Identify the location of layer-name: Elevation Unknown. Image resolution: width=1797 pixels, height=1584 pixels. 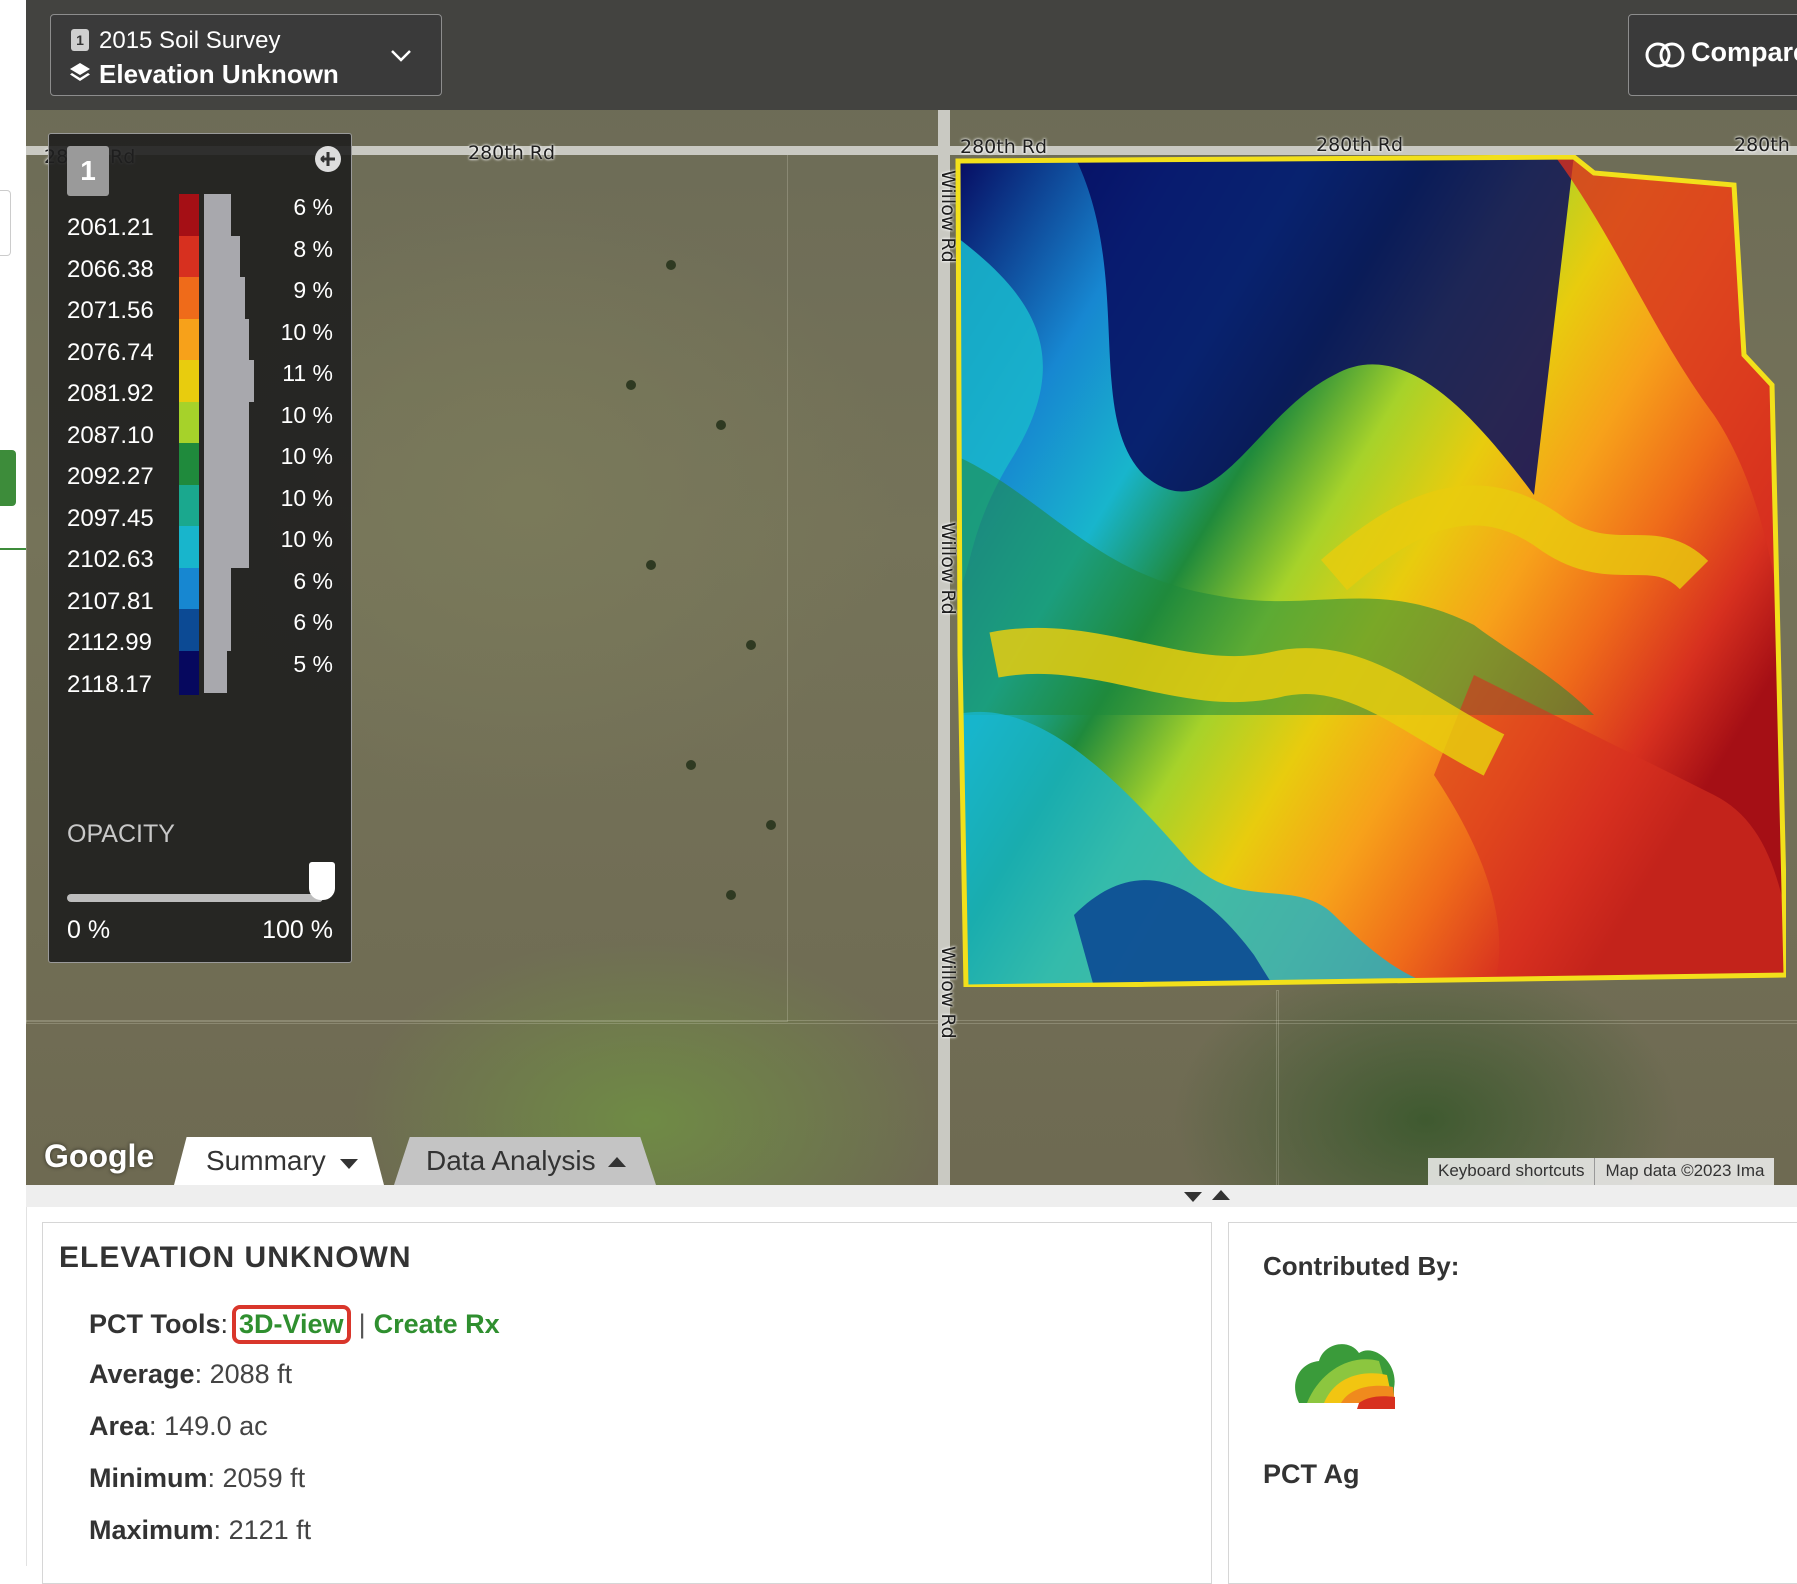
(219, 74).